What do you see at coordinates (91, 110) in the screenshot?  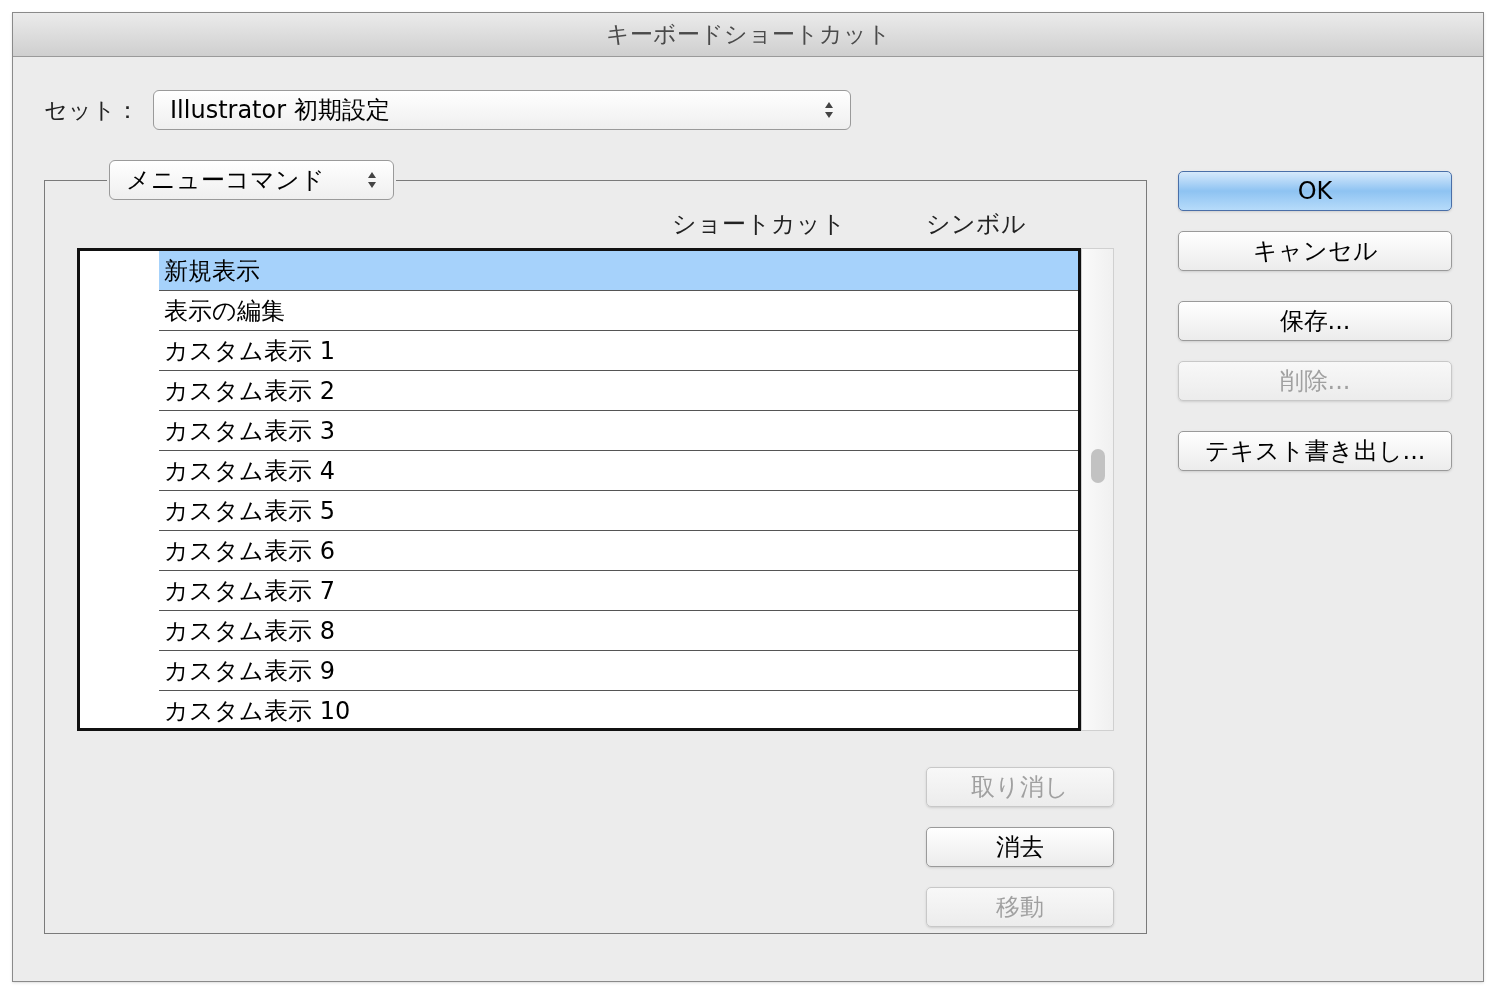 I see `set-label: セット：` at bounding box center [91, 110].